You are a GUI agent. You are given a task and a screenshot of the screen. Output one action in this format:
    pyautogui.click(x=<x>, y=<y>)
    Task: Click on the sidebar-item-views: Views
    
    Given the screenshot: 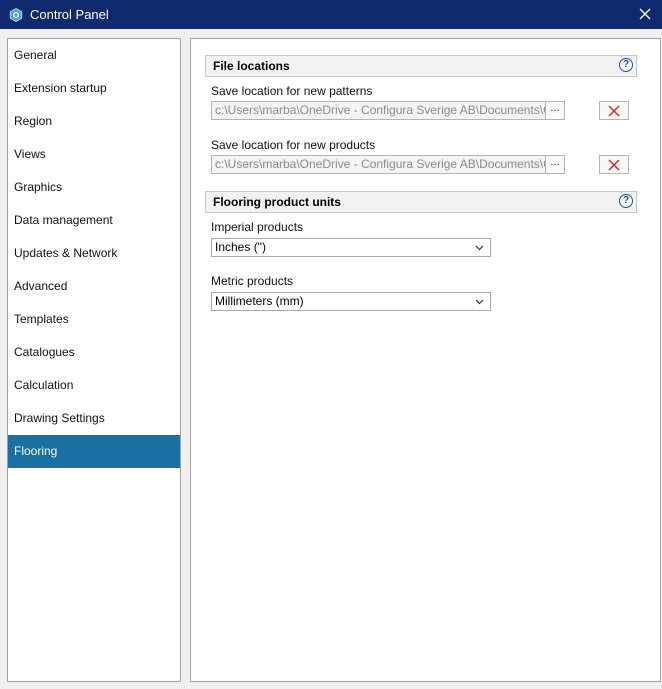 What is the action you would take?
    pyautogui.click(x=94, y=154)
    